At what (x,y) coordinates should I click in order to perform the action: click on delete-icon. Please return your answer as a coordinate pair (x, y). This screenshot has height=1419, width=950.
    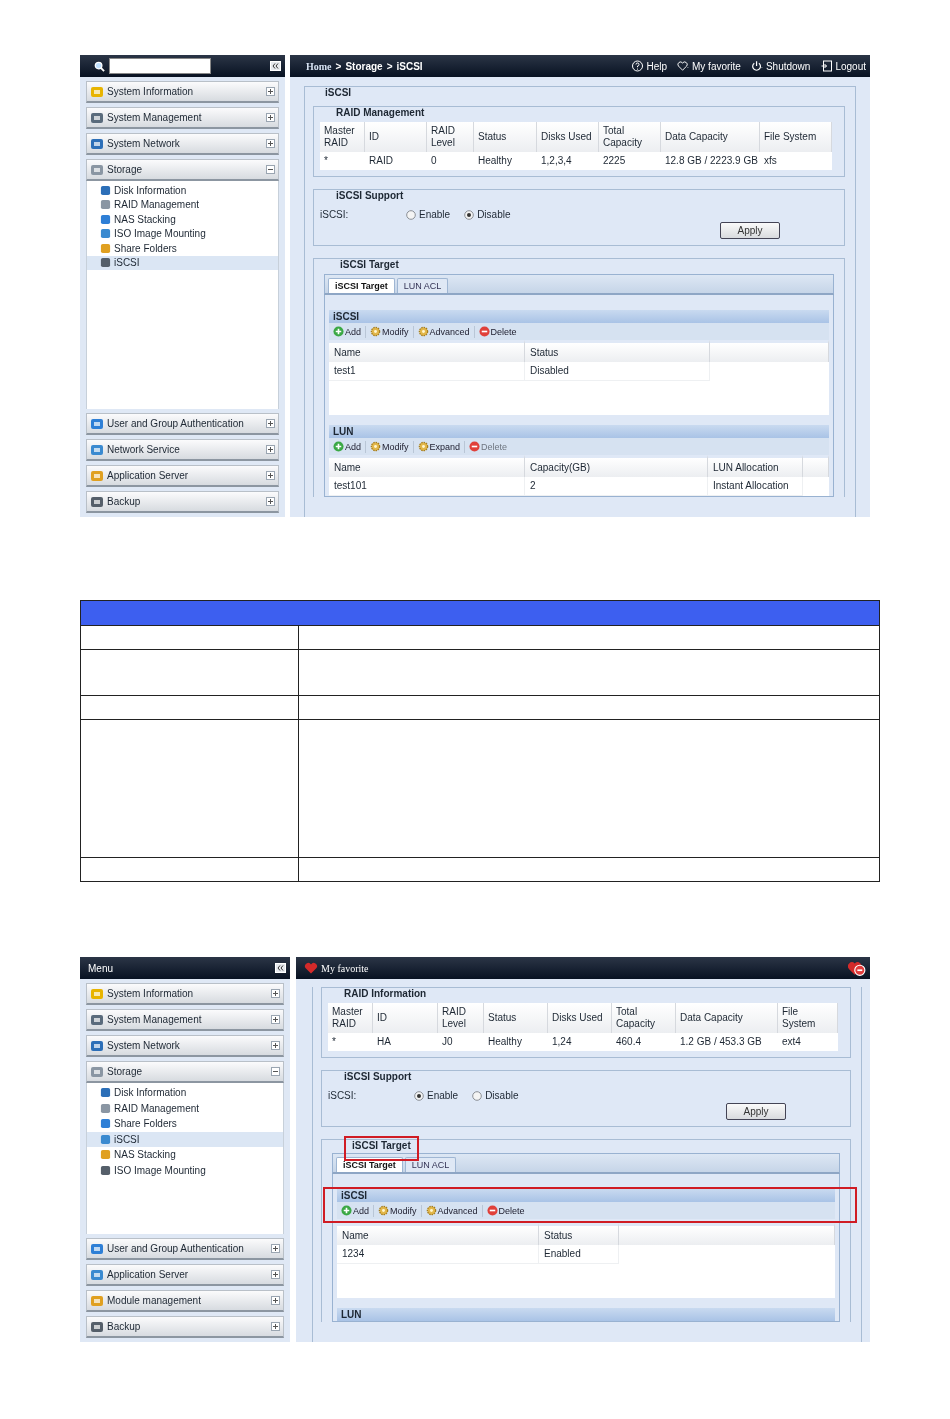
    Looking at the image, I should click on (475, 446).